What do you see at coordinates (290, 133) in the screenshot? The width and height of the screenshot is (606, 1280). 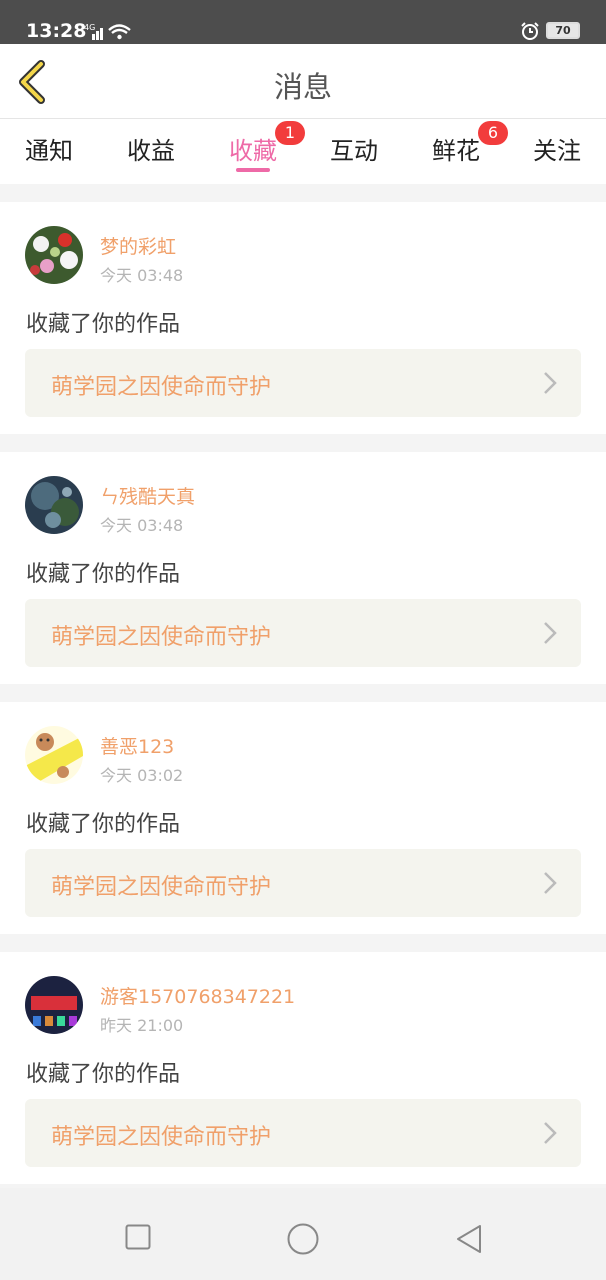 I see `tab-badge: 1` at bounding box center [290, 133].